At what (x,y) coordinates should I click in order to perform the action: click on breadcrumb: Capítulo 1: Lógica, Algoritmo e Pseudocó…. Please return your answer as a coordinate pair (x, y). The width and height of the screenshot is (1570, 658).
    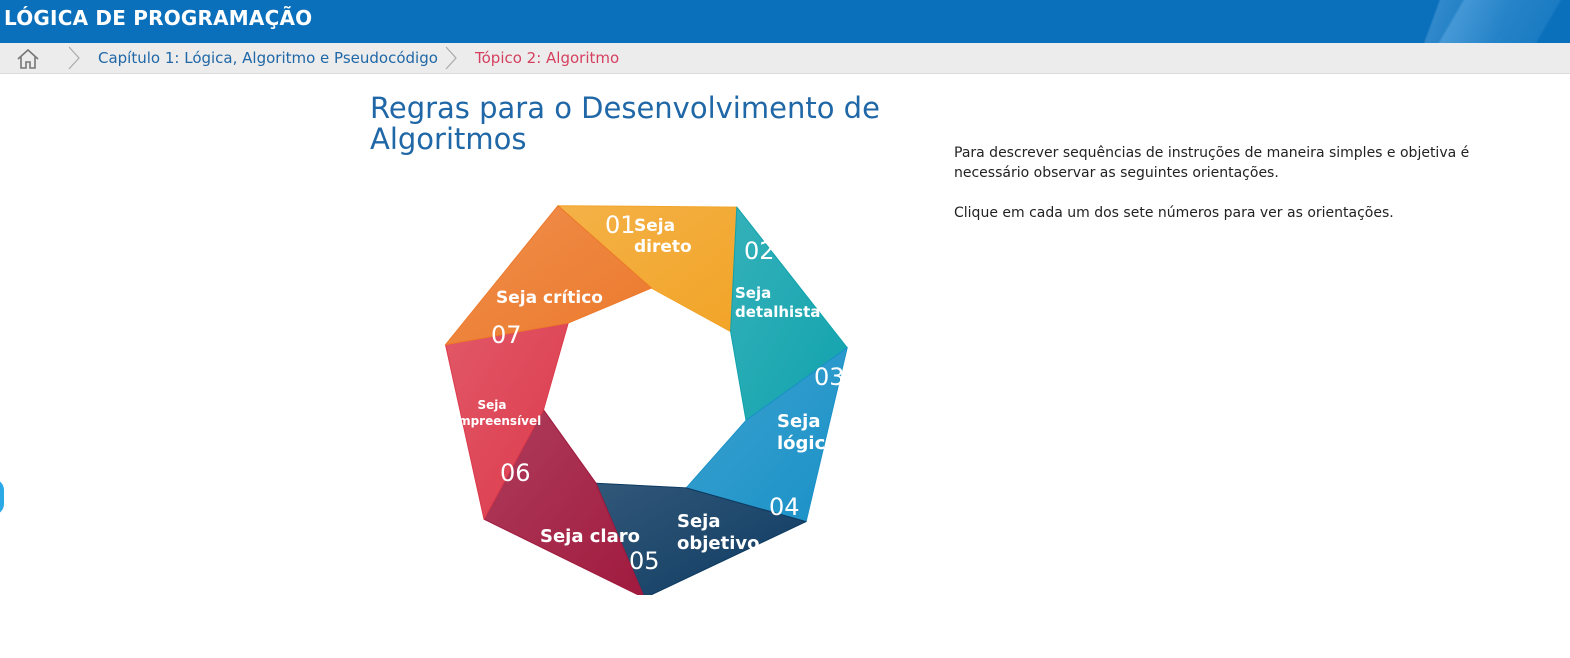
    Looking at the image, I should click on (785, 58).